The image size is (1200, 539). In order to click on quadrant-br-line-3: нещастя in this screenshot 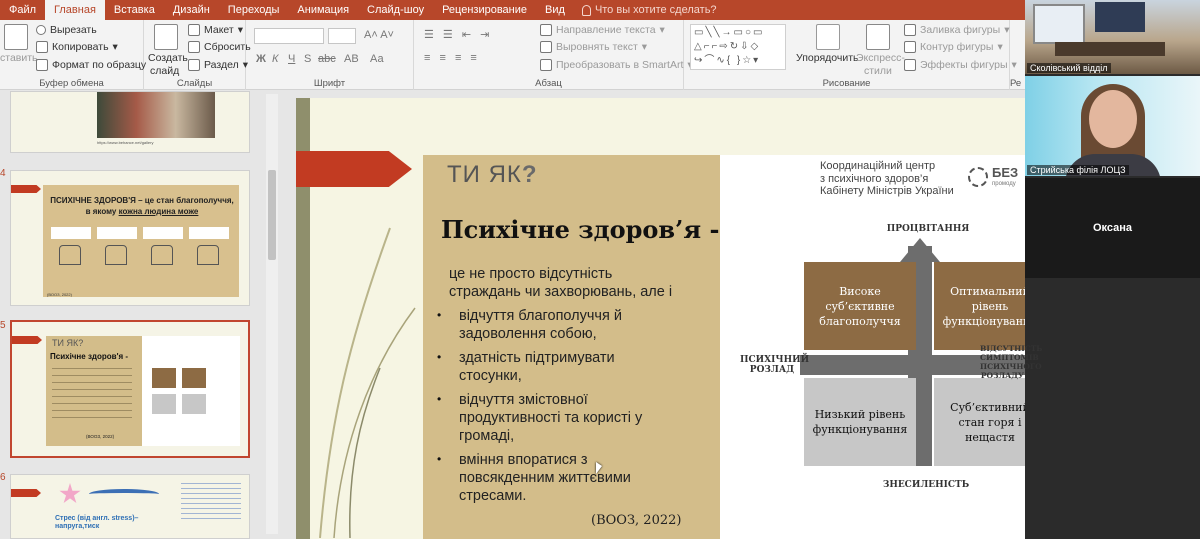, I will do `click(990, 437)`.